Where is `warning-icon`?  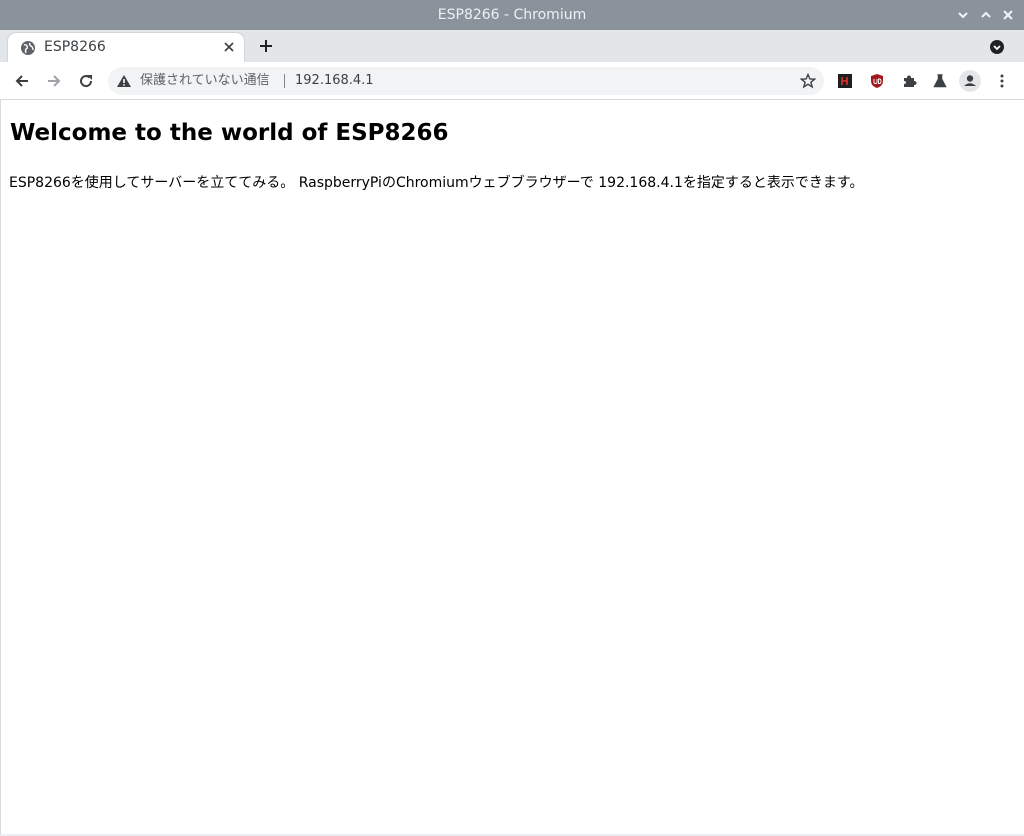 warning-icon is located at coordinates (124, 81).